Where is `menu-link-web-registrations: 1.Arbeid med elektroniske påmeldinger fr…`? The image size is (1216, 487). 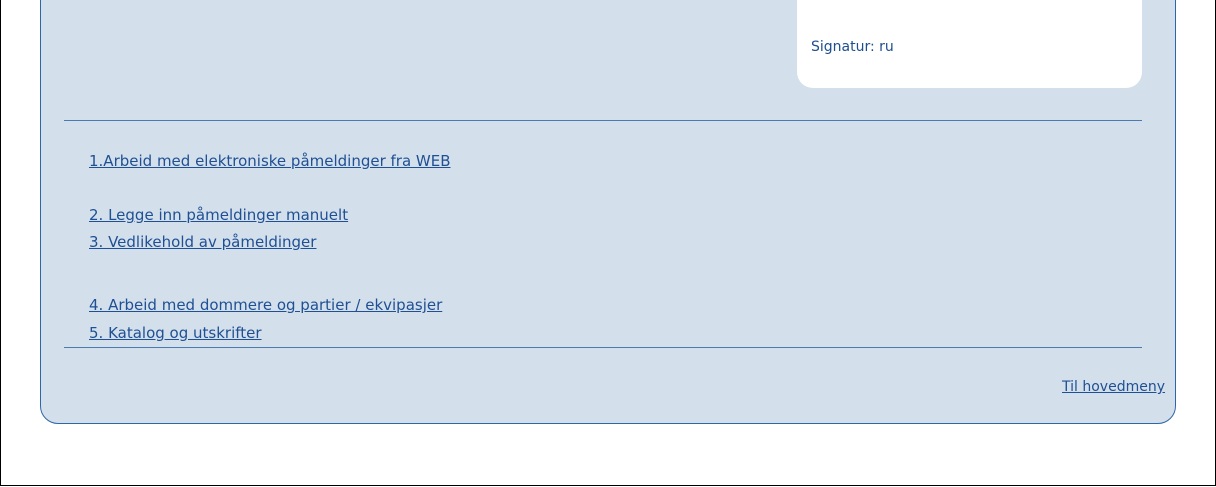 menu-link-web-registrations: 1.Arbeid med elektroniske påmeldinger fr… is located at coordinates (270, 161).